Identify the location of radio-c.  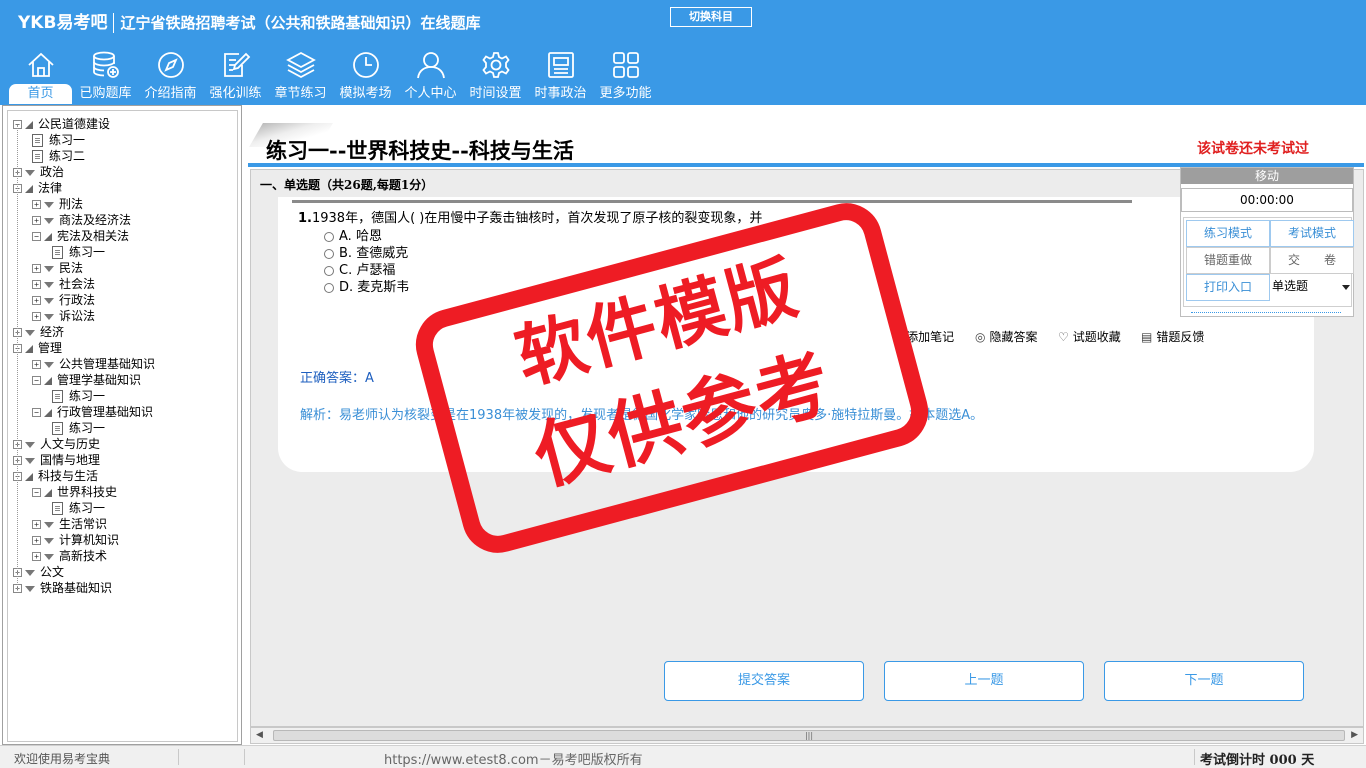
(329, 270).